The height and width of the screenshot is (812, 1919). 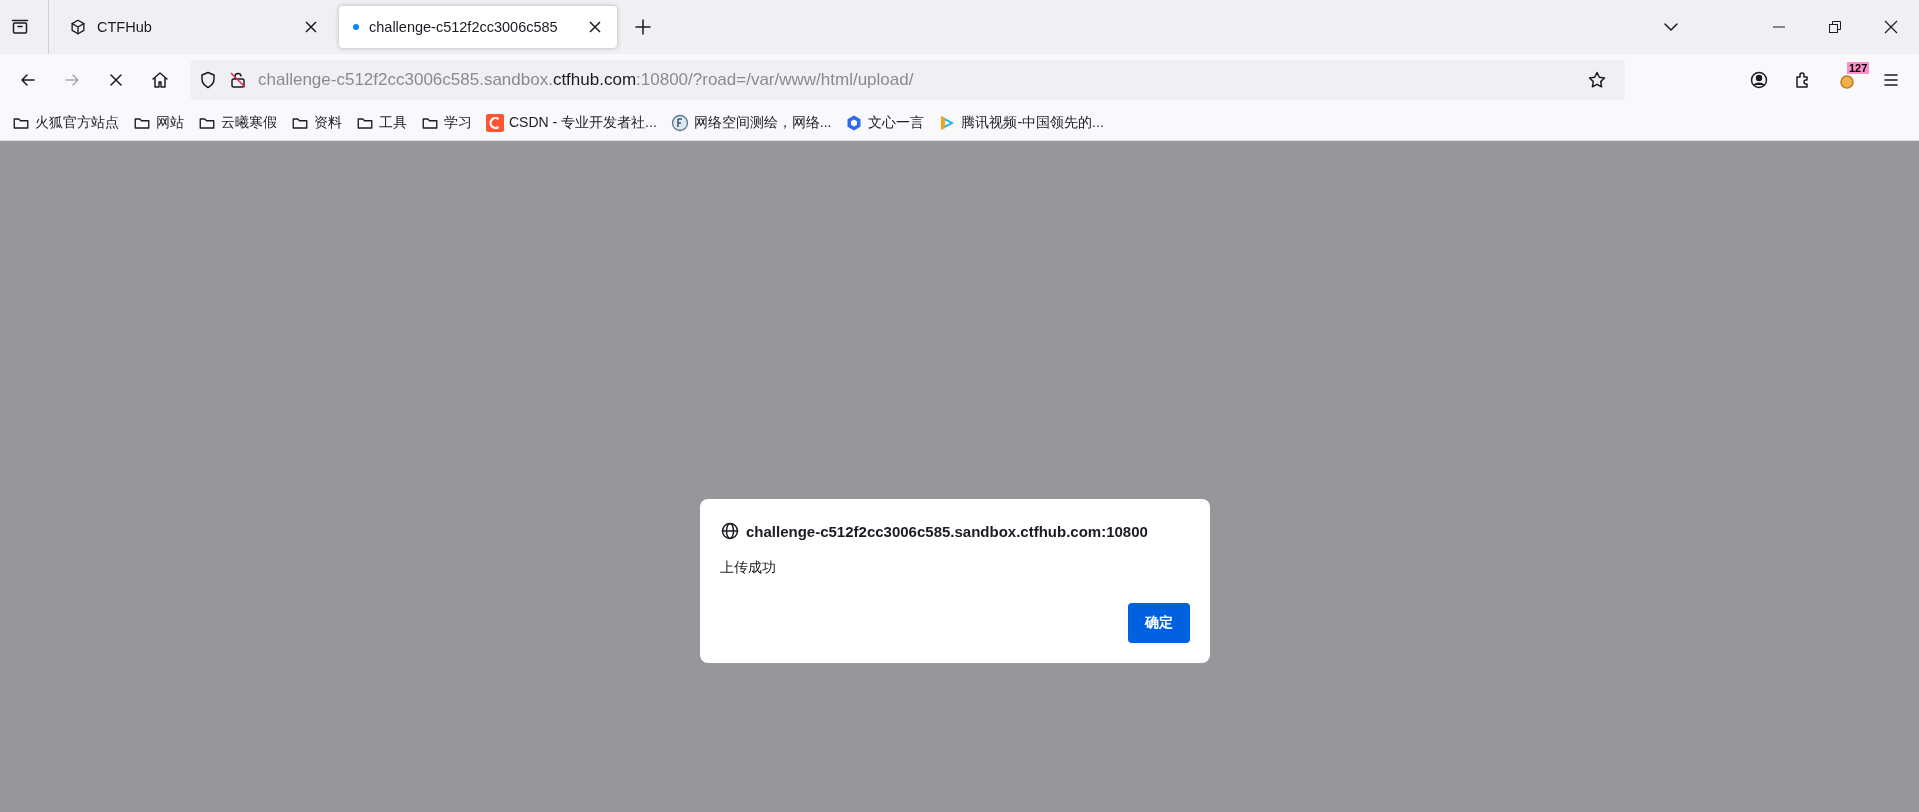 I want to click on url-text: challenge-c512f2cc3006c585.sandbox.ctfhub.com:10800/?road=/var/www/html/upload/, so click(x=586, y=79).